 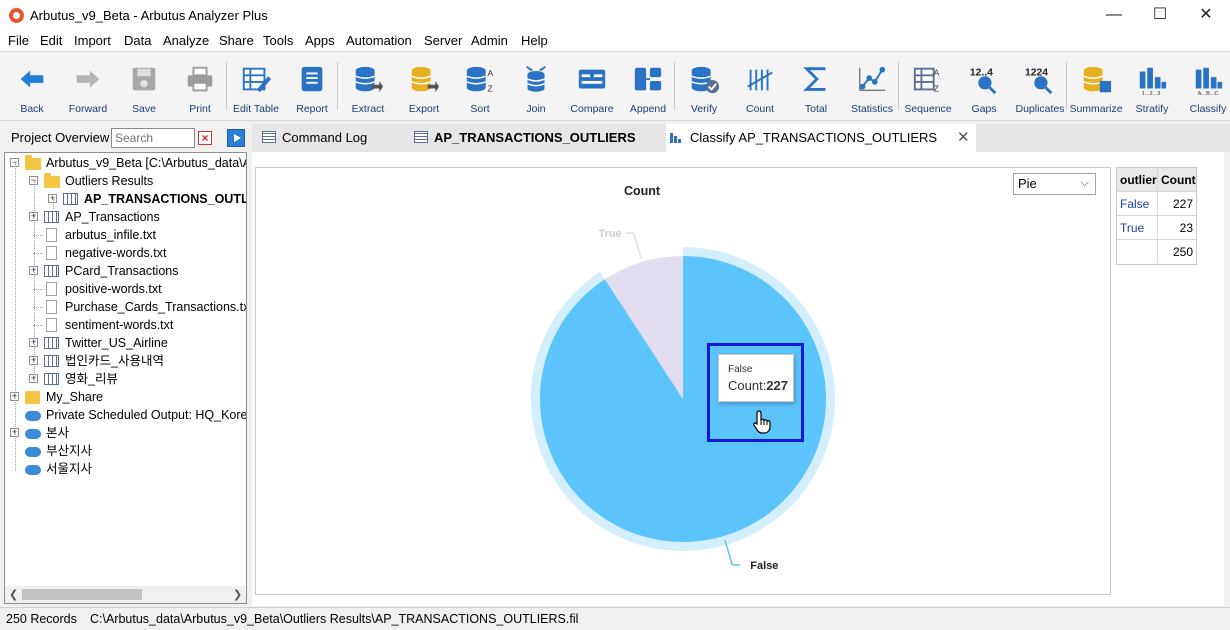 What do you see at coordinates (984, 92) in the screenshot?
I see `gaps-button: 12..4 Gaps` at bounding box center [984, 92].